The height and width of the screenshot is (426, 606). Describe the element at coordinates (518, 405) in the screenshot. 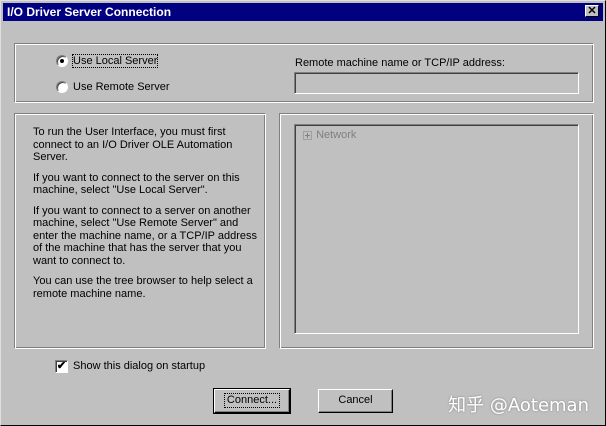

I see `watermark: 知乎 @Aoteman` at that location.